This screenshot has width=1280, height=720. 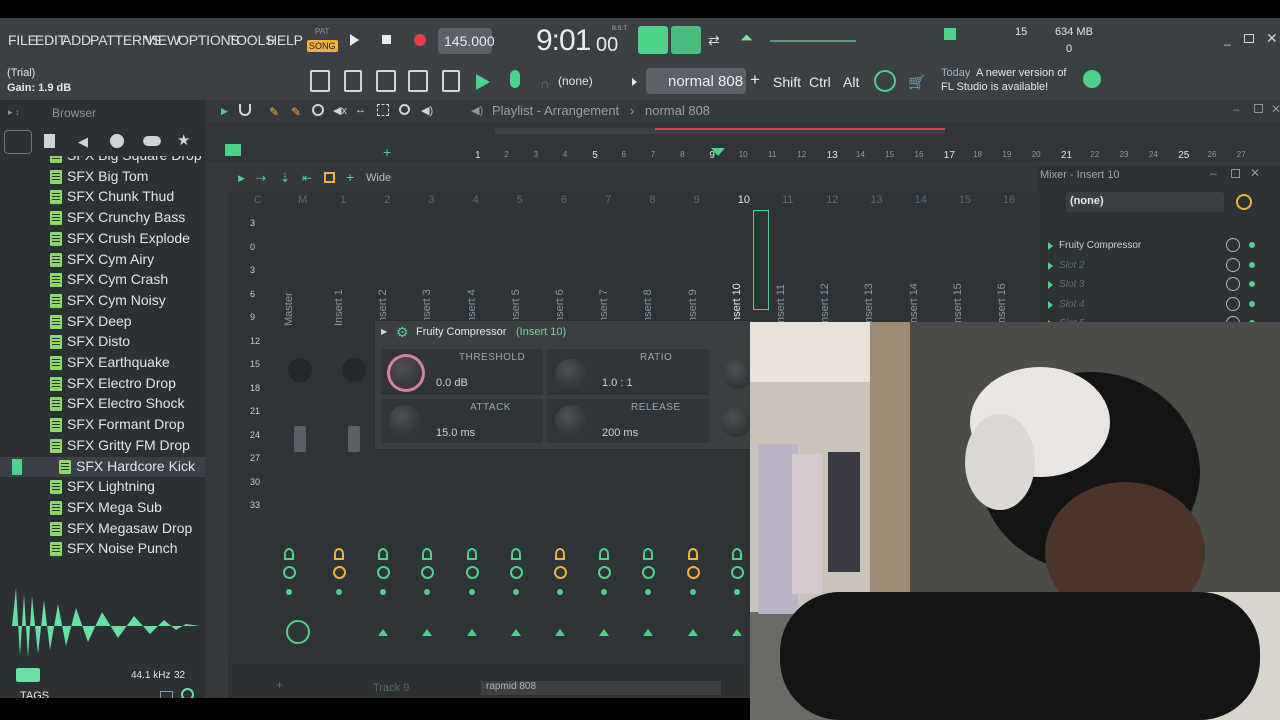 I want to click on mixer-strip-label: Insert 3, so click(x=428, y=296).